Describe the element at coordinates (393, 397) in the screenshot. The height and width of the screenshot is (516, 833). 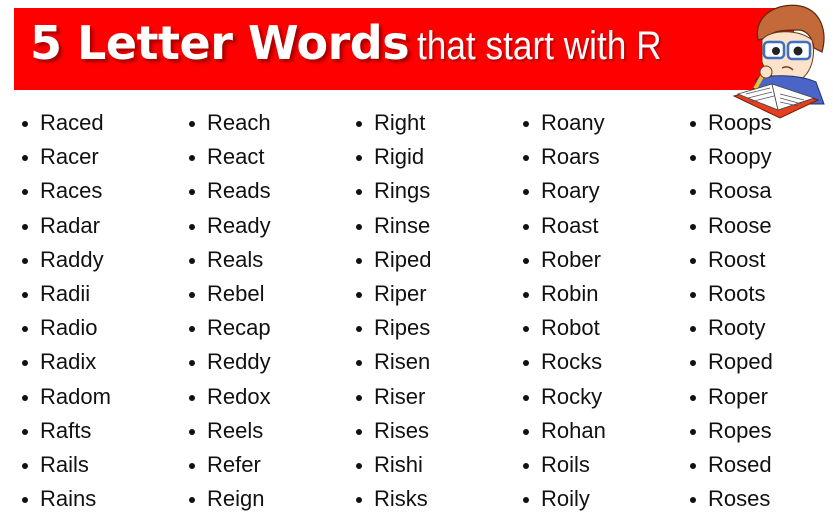
I see `list-item: Riser` at that location.